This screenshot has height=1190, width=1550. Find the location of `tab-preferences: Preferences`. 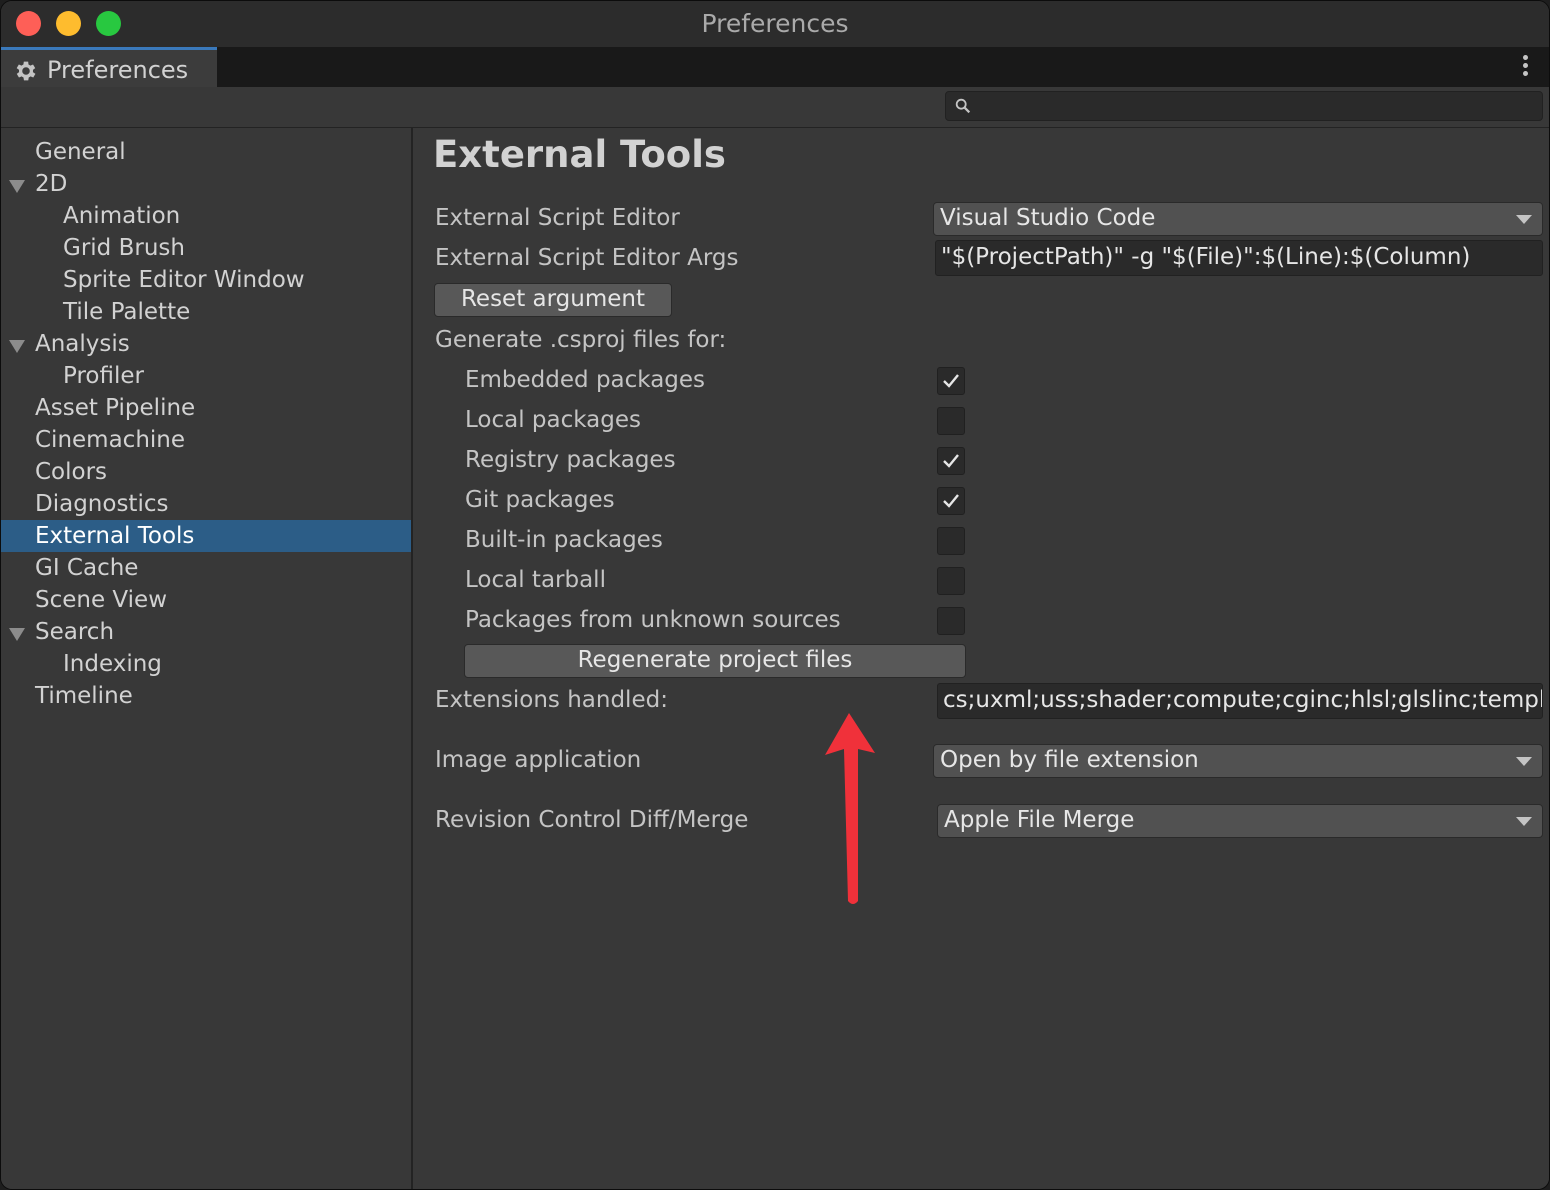

tab-preferences: Preferences is located at coordinates (109, 67).